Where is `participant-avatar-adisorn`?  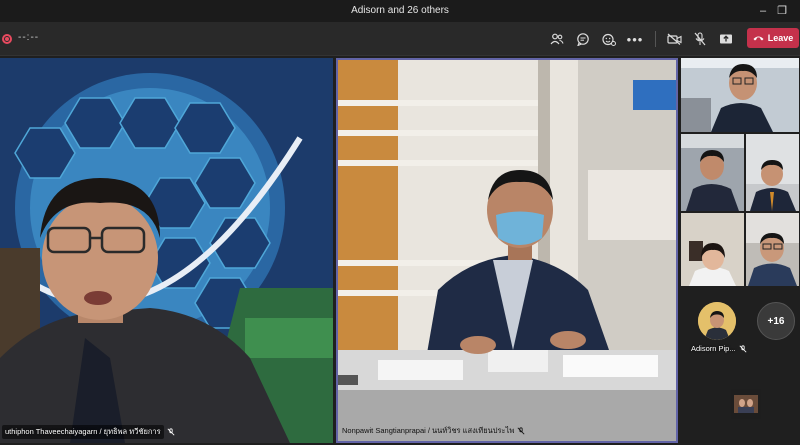 participant-avatar-adisorn is located at coordinates (717, 321).